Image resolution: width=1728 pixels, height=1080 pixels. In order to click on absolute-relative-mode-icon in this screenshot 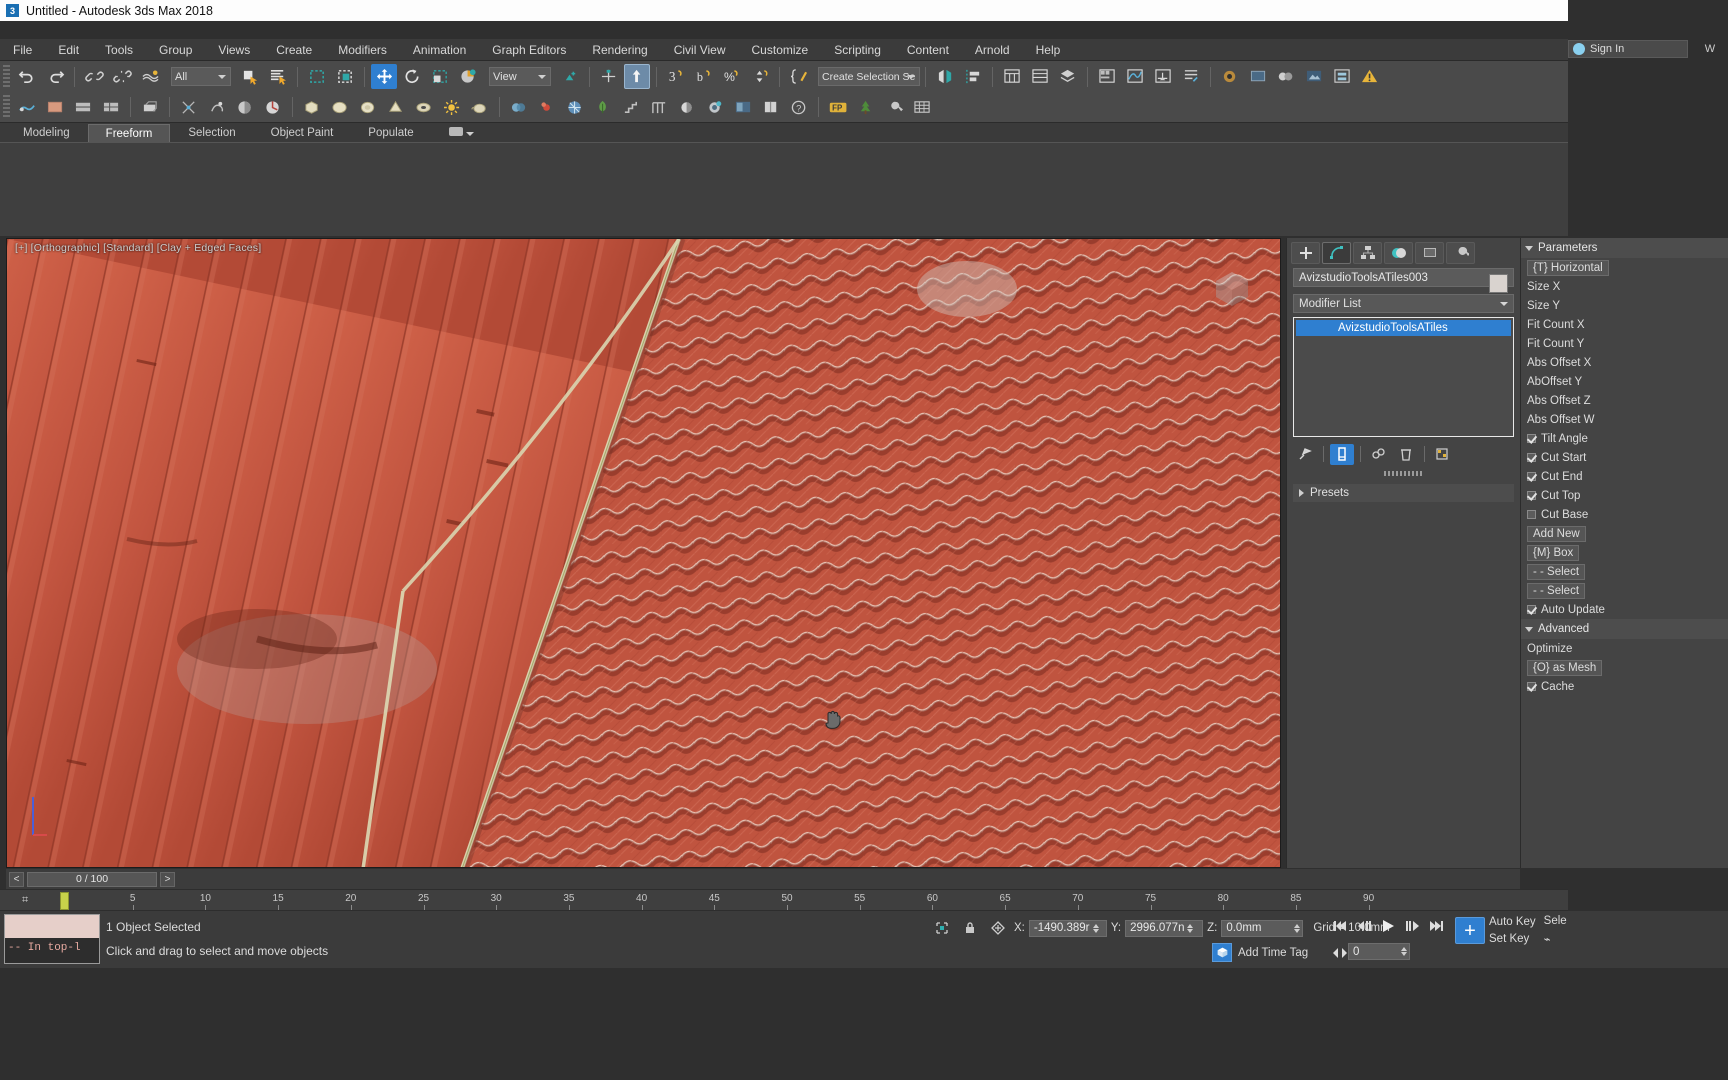, I will do `click(998, 928)`.